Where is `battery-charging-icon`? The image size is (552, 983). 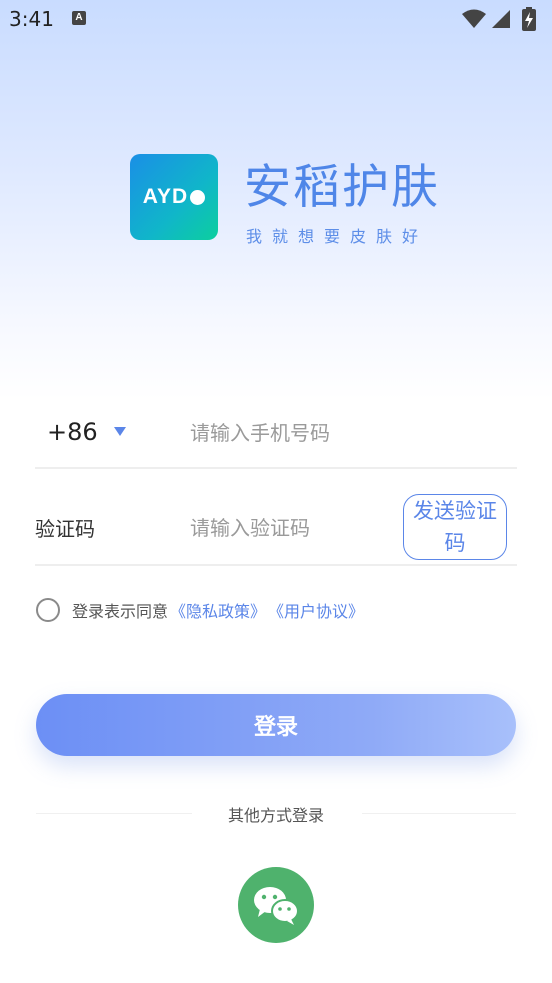
battery-charging-icon is located at coordinates (529, 19).